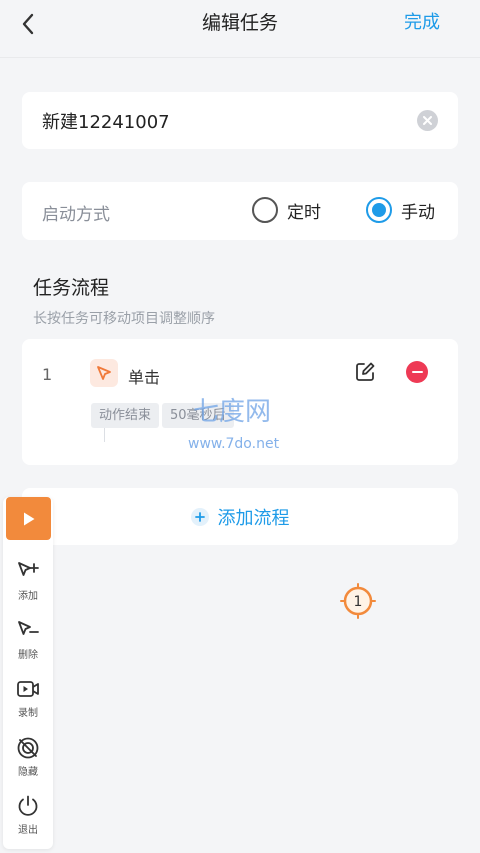 The image size is (480, 853). I want to click on play-icon, so click(28, 518).